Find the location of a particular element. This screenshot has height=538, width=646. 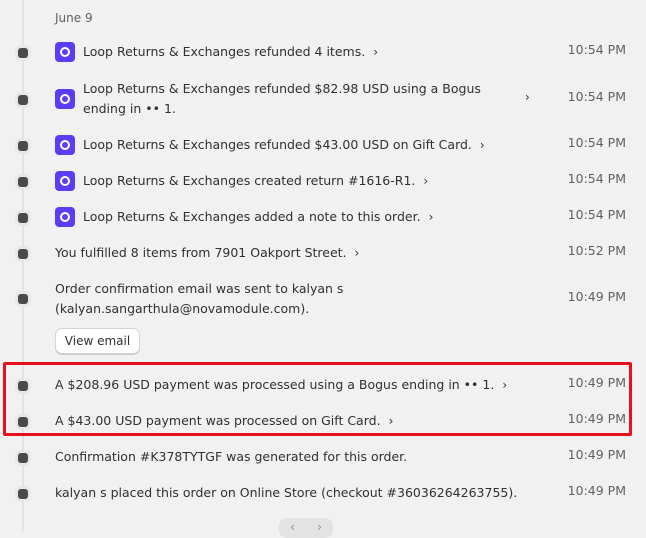

date-header: June 9 is located at coordinates (74, 18).